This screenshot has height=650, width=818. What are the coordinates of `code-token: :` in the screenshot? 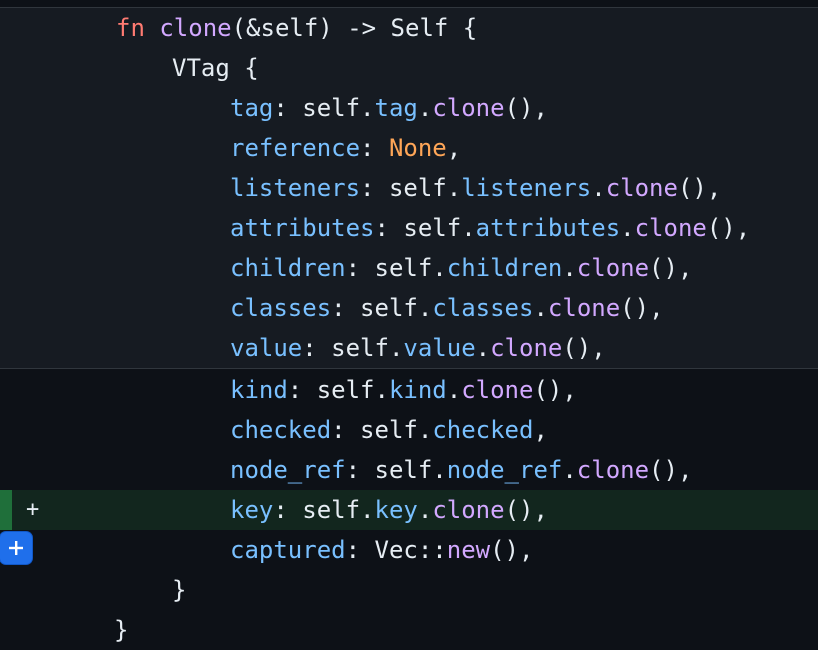 It's located at (374, 148).